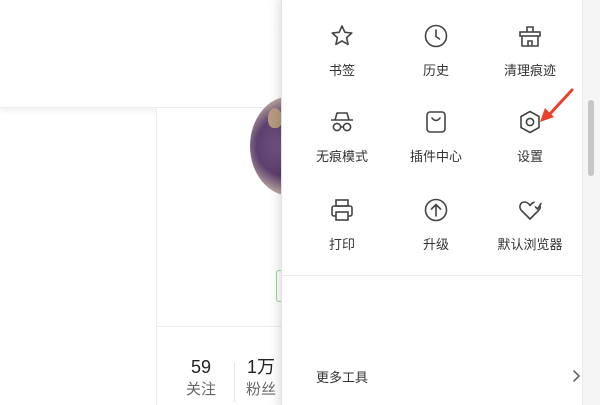 Image resolution: width=600 pixels, height=405 pixels. What do you see at coordinates (342, 122) in the screenshot?
I see `incognito-icon` at bounding box center [342, 122].